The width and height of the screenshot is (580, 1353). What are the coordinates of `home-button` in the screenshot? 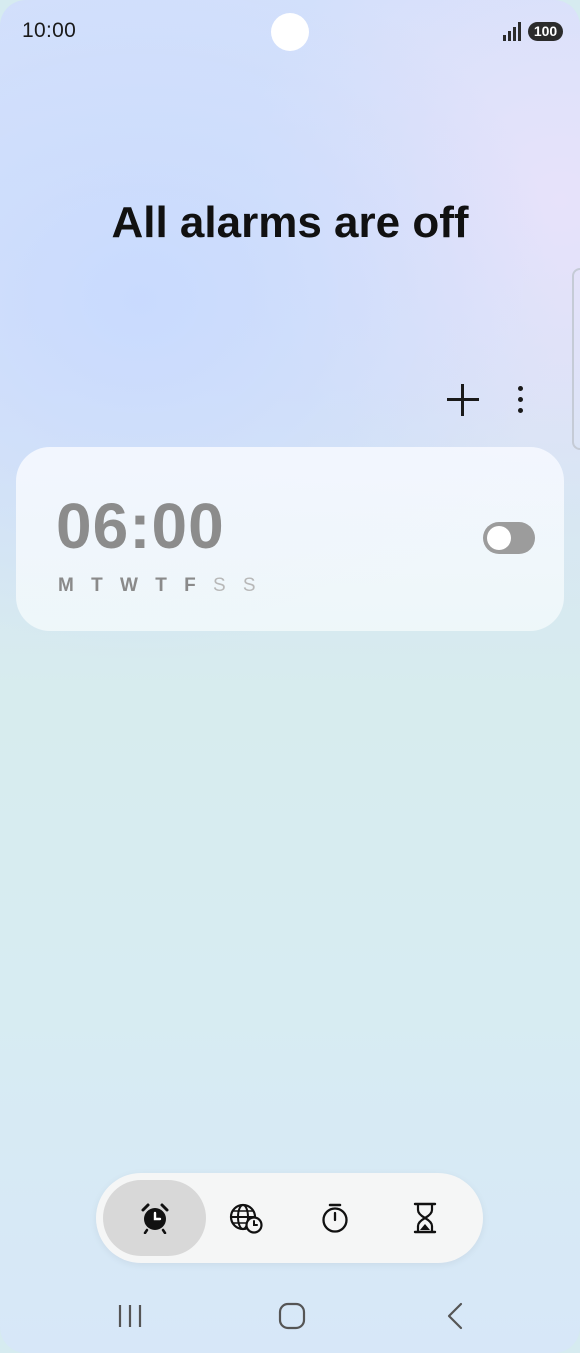 It's located at (292, 1316).